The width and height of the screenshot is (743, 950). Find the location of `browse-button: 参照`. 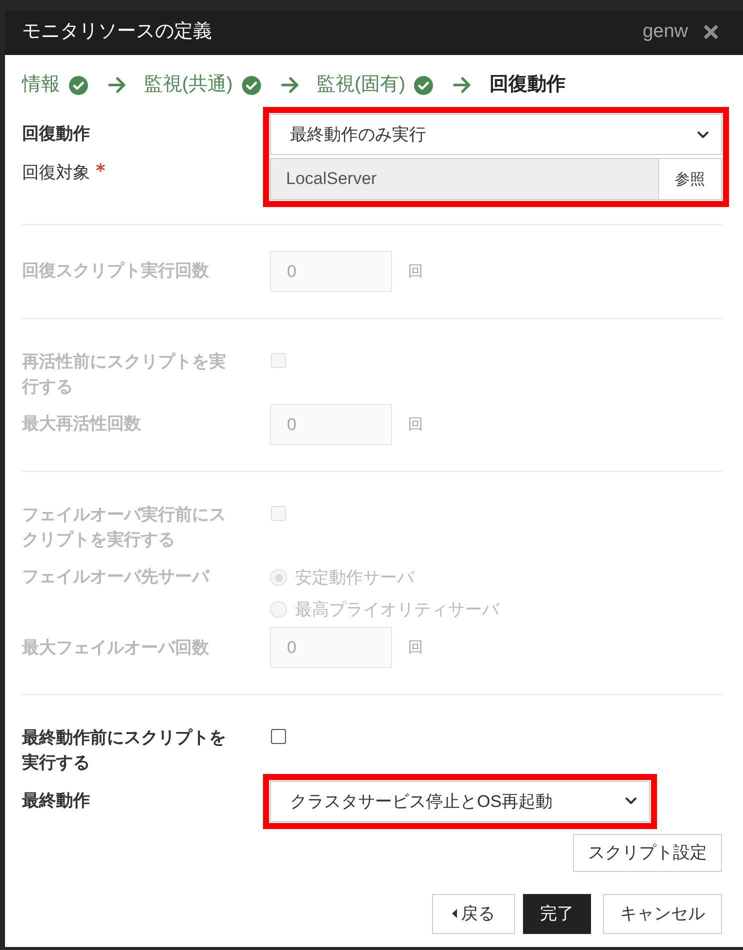

browse-button: 参照 is located at coordinates (690, 179).